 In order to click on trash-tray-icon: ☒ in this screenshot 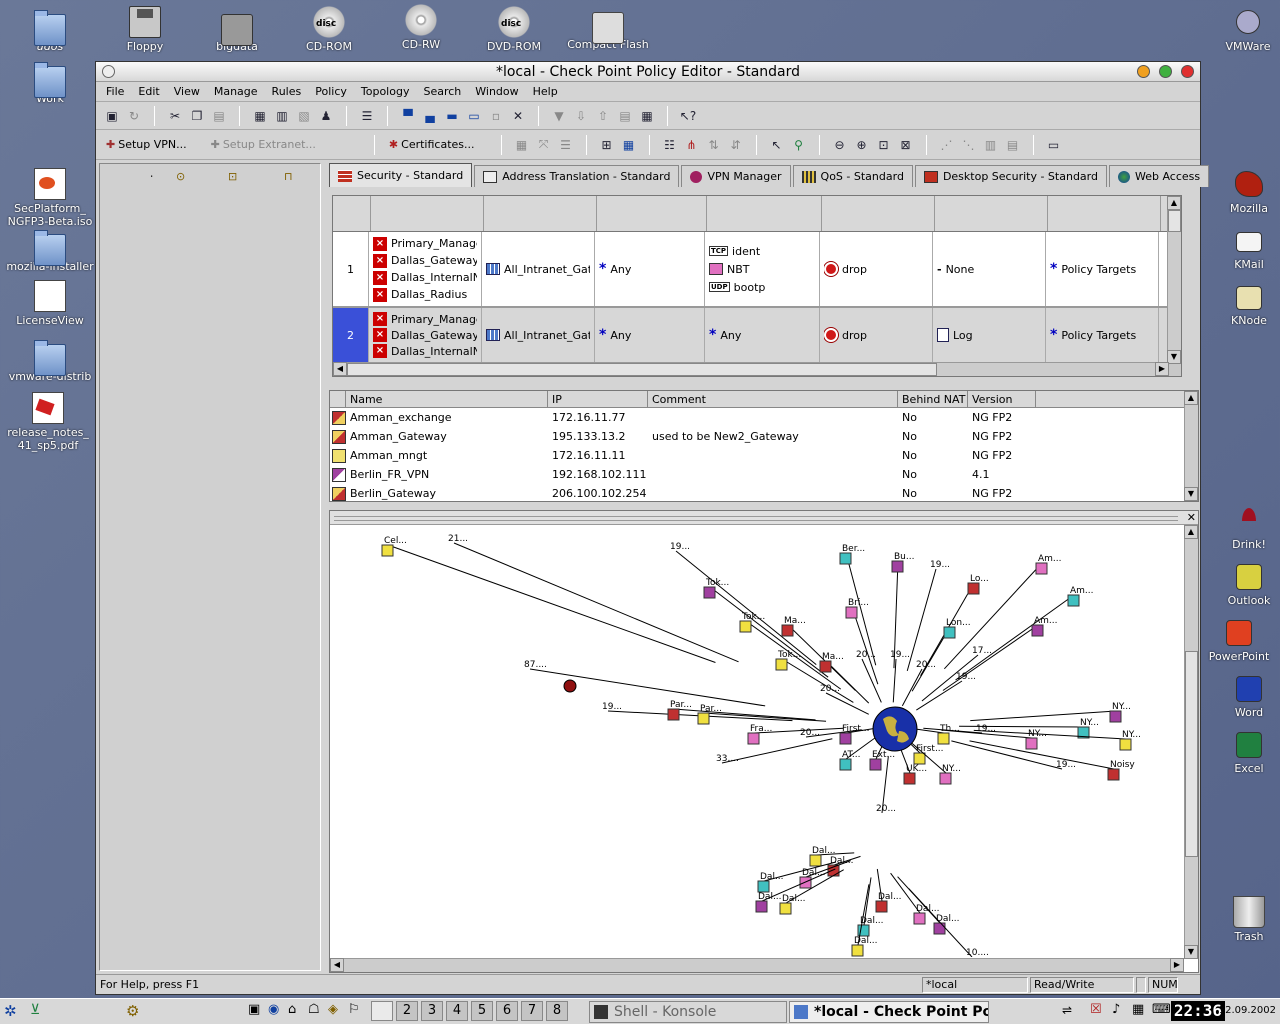, I will do `click(1096, 1009)`.